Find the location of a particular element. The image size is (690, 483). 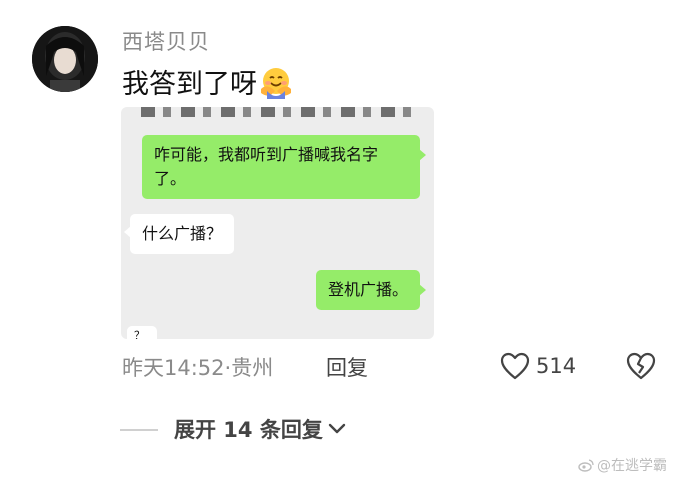

avatar-image is located at coordinates (65, 59).